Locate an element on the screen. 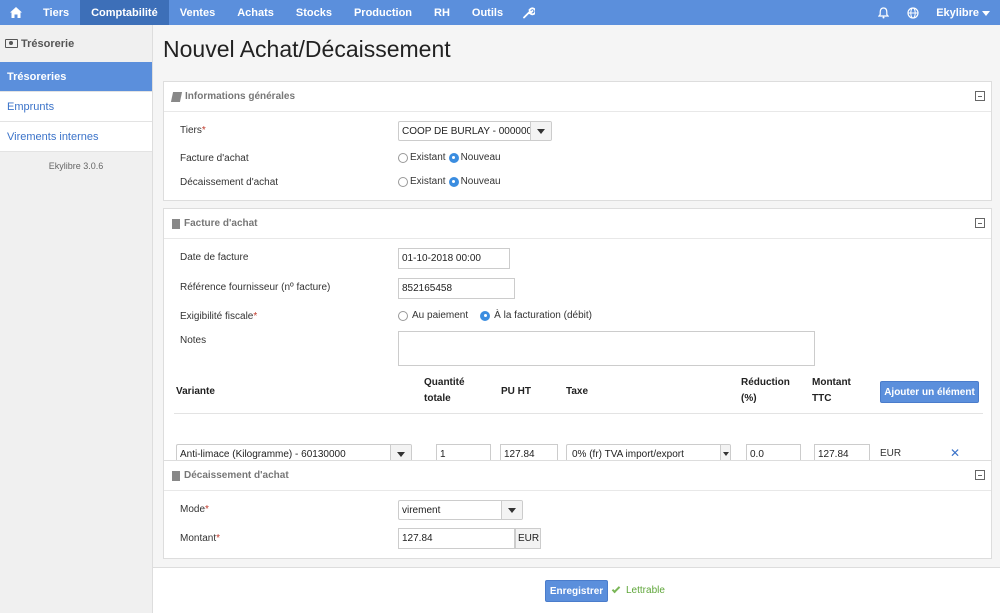 The width and height of the screenshot is (1000, 613). lettrable-status: Lettrable is located at coordinates (638, 590).